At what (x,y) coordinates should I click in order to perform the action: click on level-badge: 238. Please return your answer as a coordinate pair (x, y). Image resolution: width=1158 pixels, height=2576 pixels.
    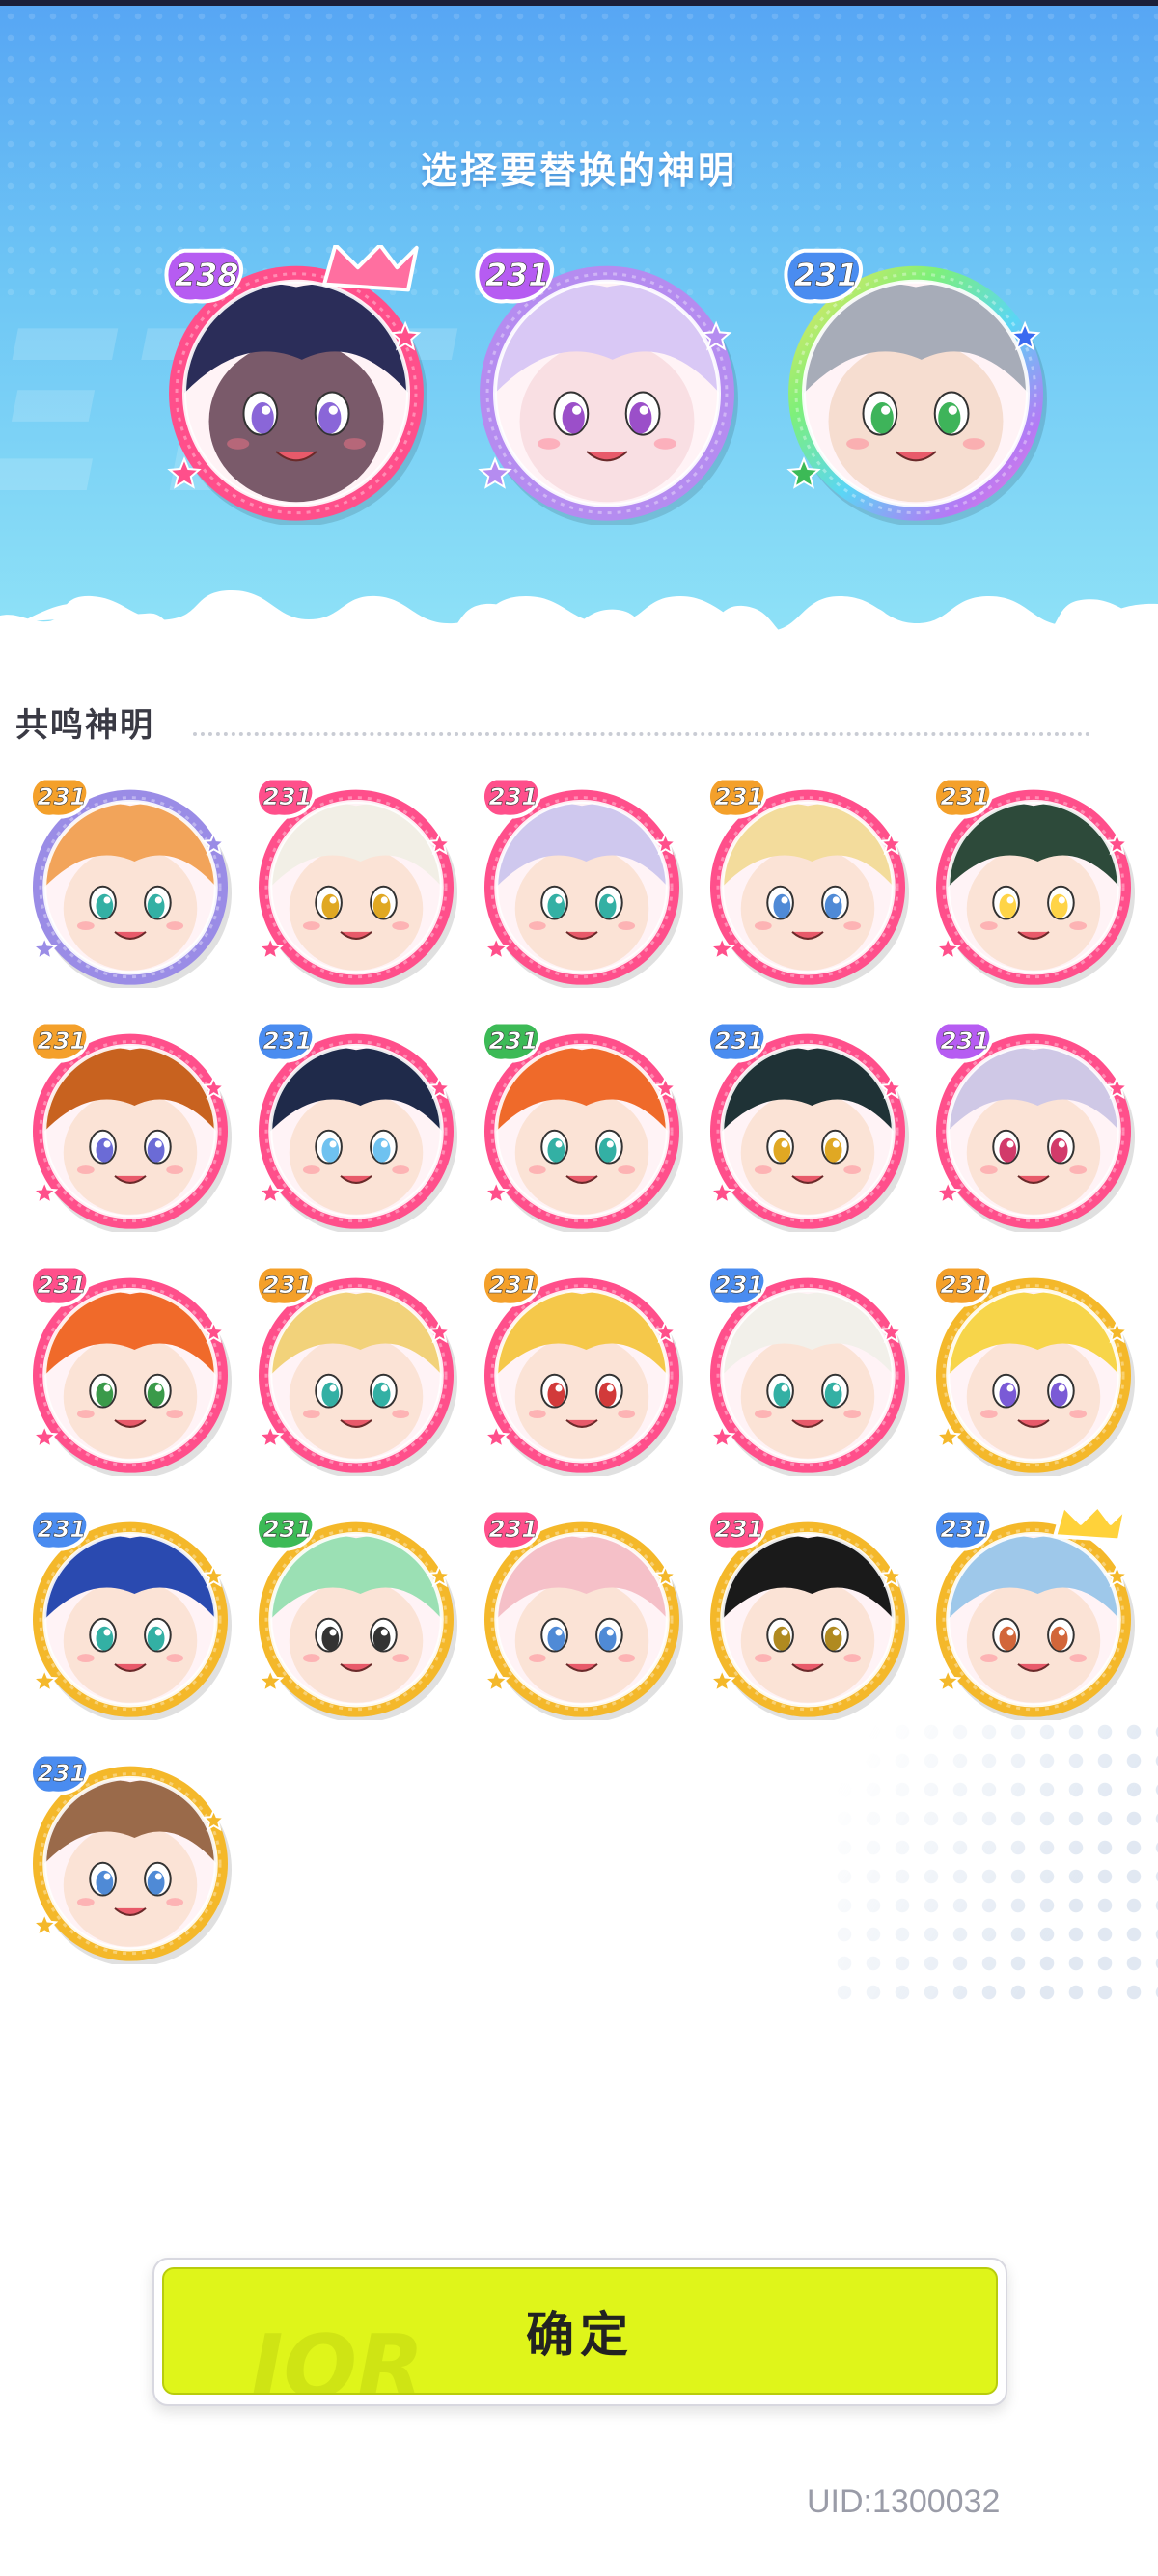
    Looking at the image, I should click on (203, 276).